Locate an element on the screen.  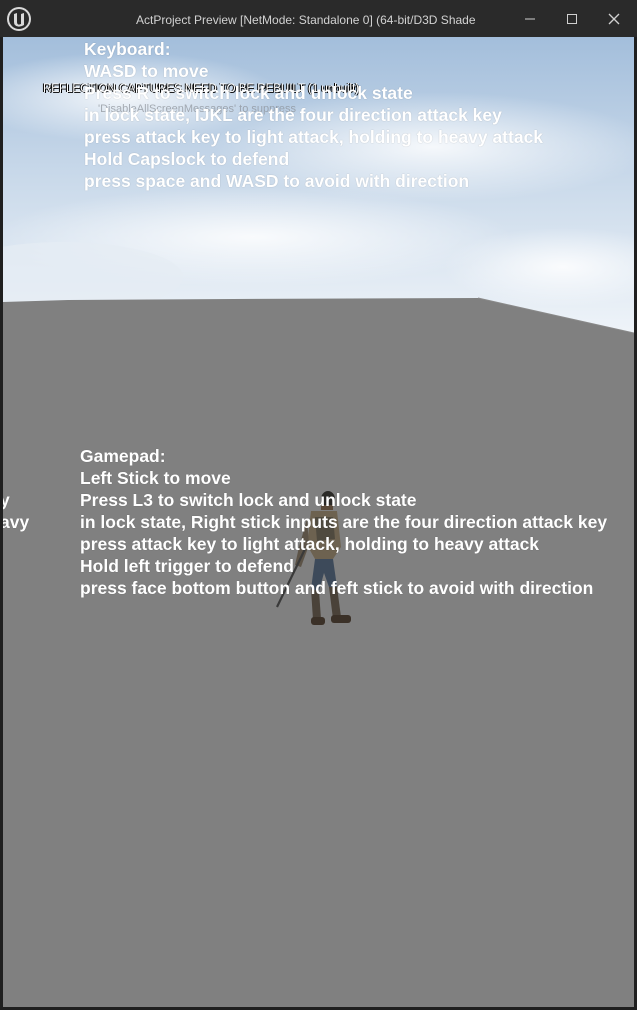
gamepad-help-line: Gamepad: is located at coordinates (123, 456).